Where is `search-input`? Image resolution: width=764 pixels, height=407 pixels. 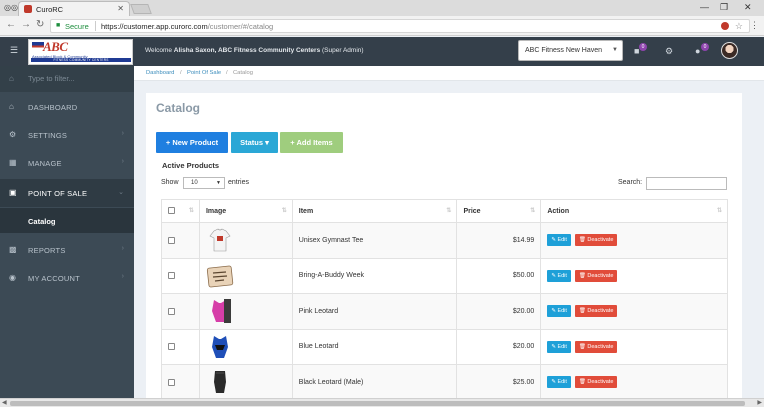 search-input is located at coordinates (686, 183).